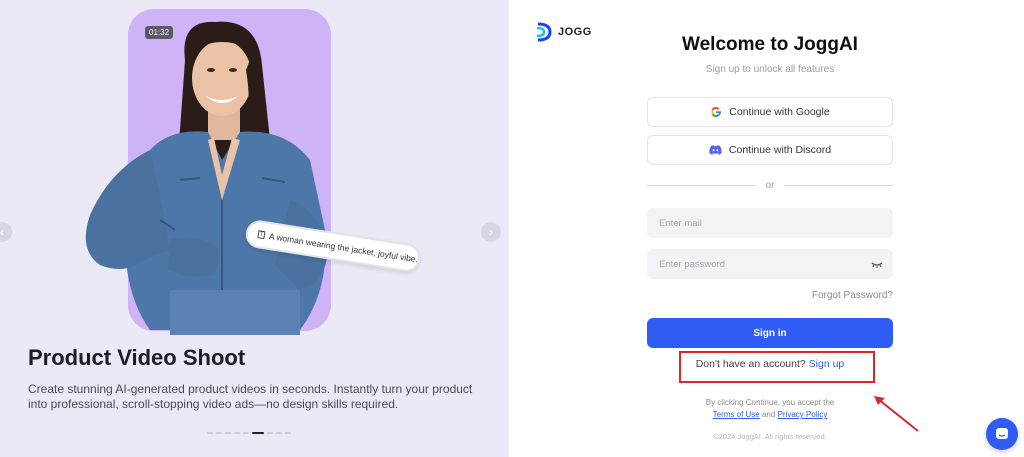 Image resolution: width=1024 pixels, height=457 pixels. Describe the element at coordinates (779, 112) in the screenshot. I see `google-button-label: Continue with Google` at that location.